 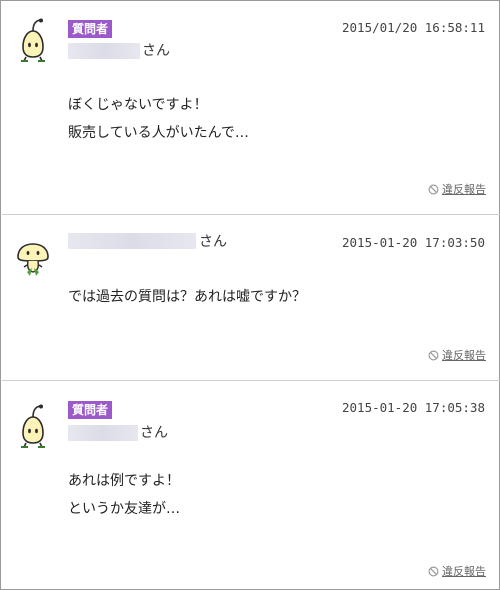 I want to click on post-timestamp: 2015-01-20 17:05:38, so click(x=413, y=407).